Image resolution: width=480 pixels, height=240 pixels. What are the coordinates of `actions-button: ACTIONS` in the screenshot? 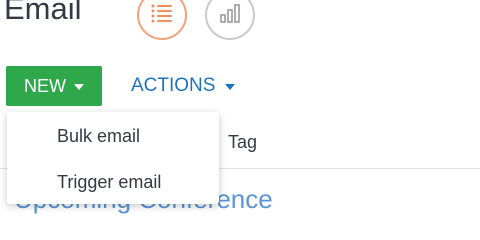 It's located at (183, 86).